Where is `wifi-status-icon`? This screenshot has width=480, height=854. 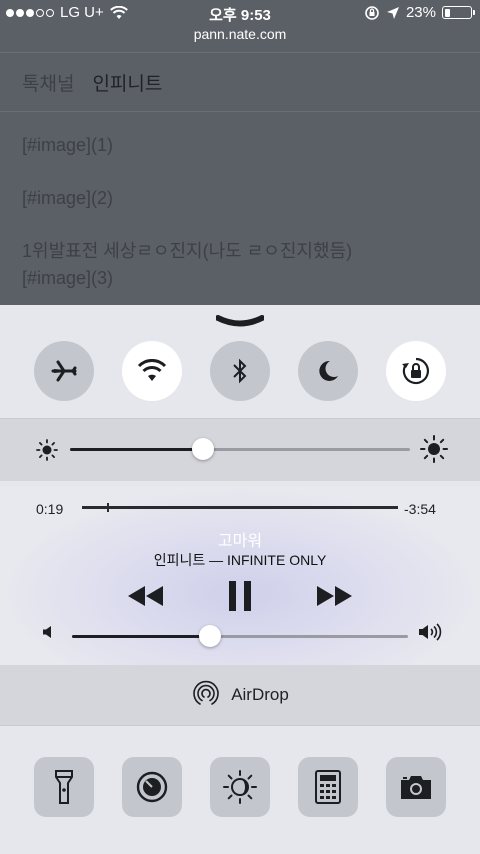
wifi-status-icon is located at coordinates (118, 12).